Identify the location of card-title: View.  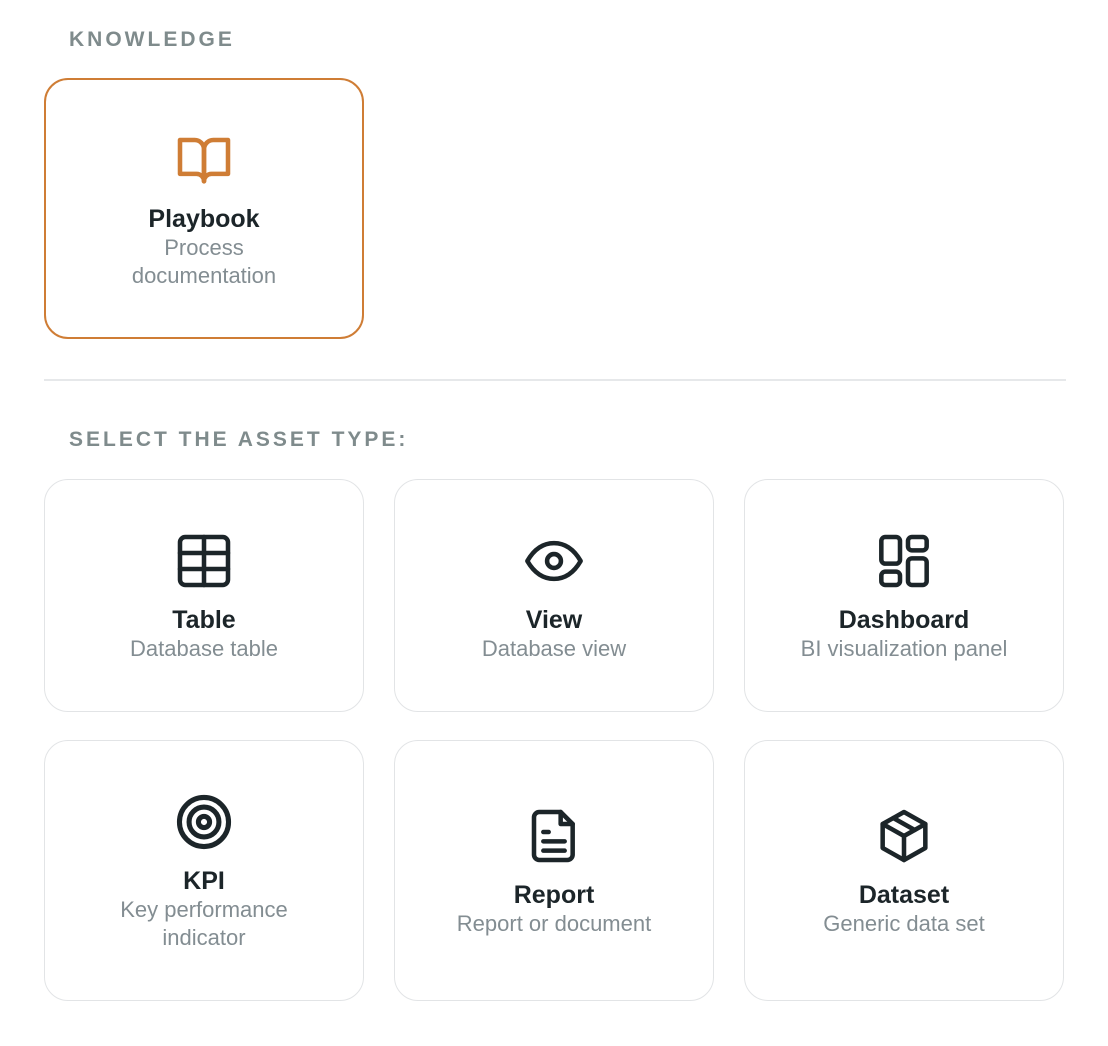
(554, 619).